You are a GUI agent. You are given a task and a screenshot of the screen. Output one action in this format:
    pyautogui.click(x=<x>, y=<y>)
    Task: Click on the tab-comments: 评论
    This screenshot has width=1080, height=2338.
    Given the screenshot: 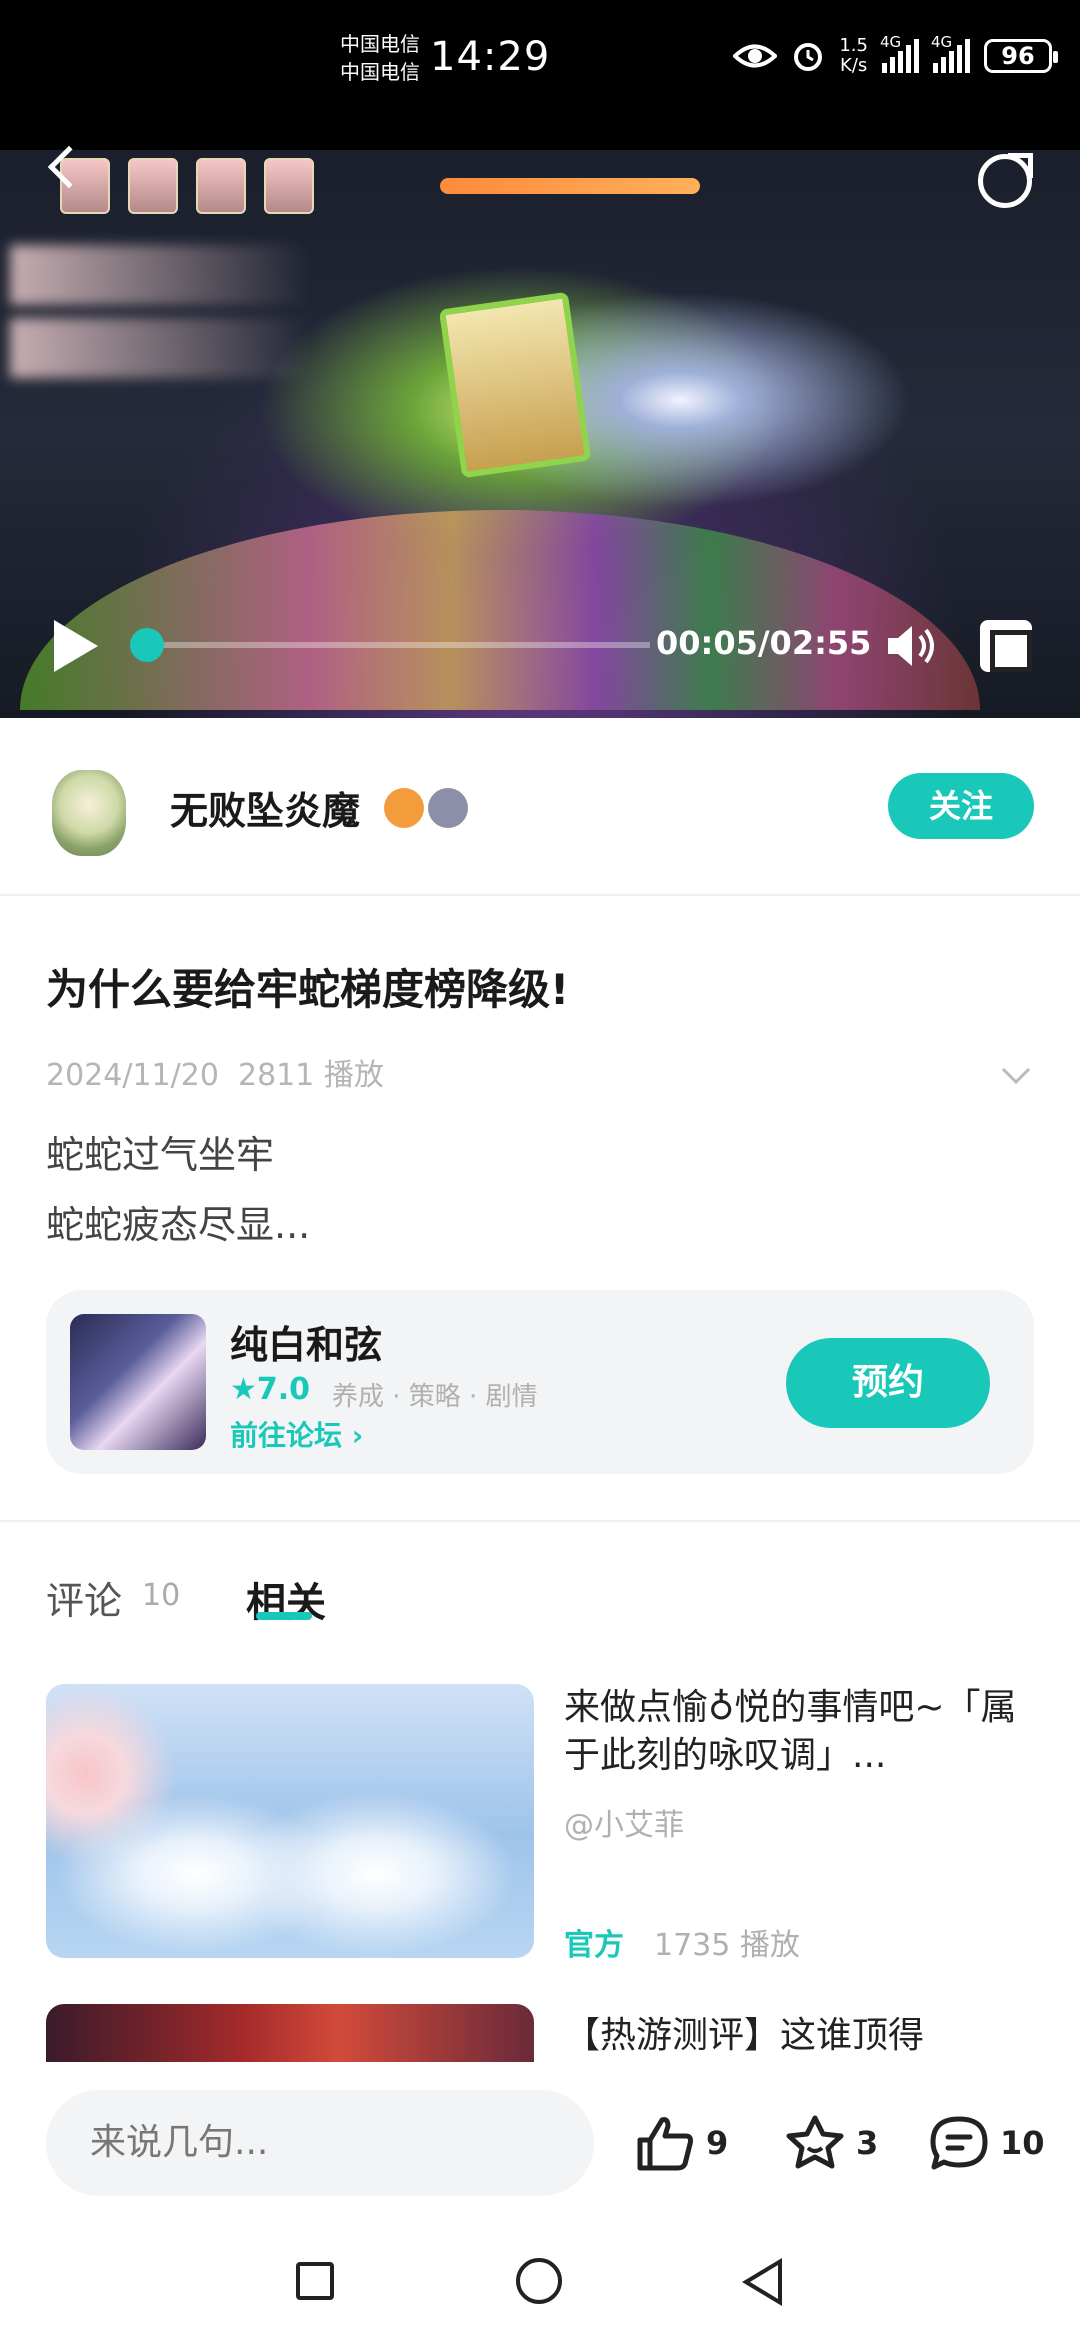 What is the action you would take?
    pyautogui.click(x=84, y=1597)
    